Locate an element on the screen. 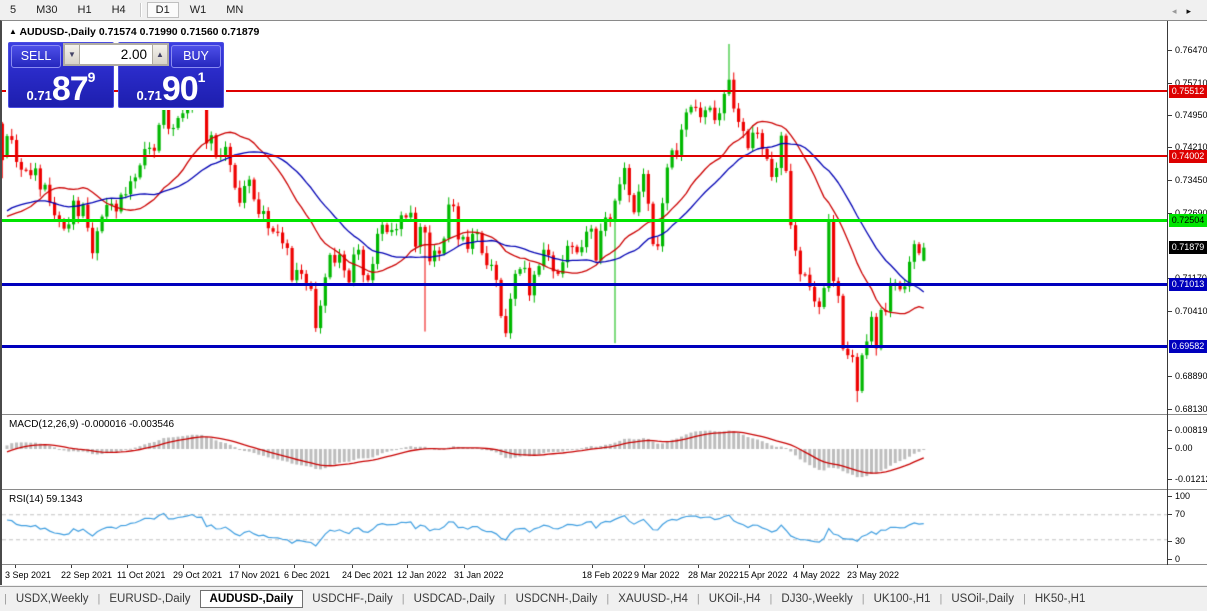  tab-scroll-buttons: ◂▸ is located at coordinates (1186, 11).